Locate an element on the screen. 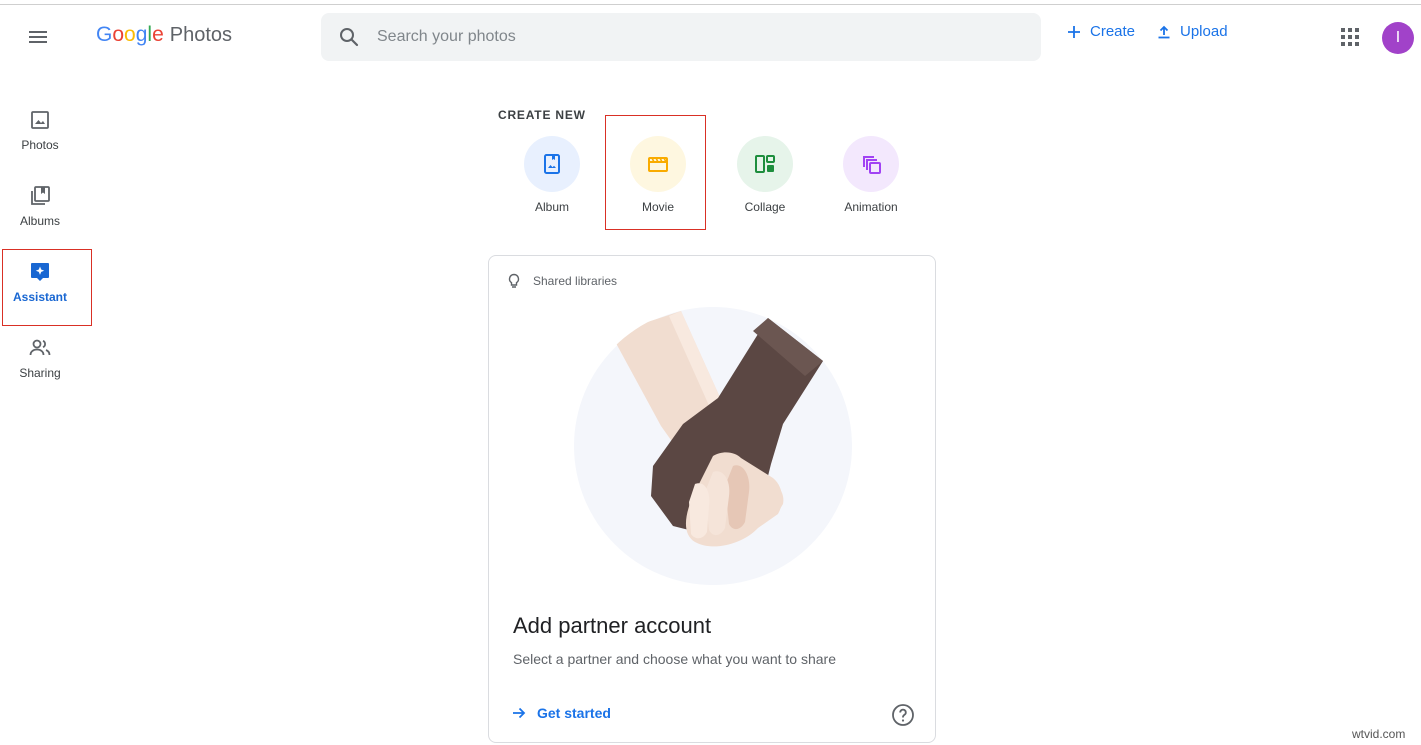 The width and height of the screenshot is (1421, 745). create-movie-button: Movie is located at coordinates (658, 176).